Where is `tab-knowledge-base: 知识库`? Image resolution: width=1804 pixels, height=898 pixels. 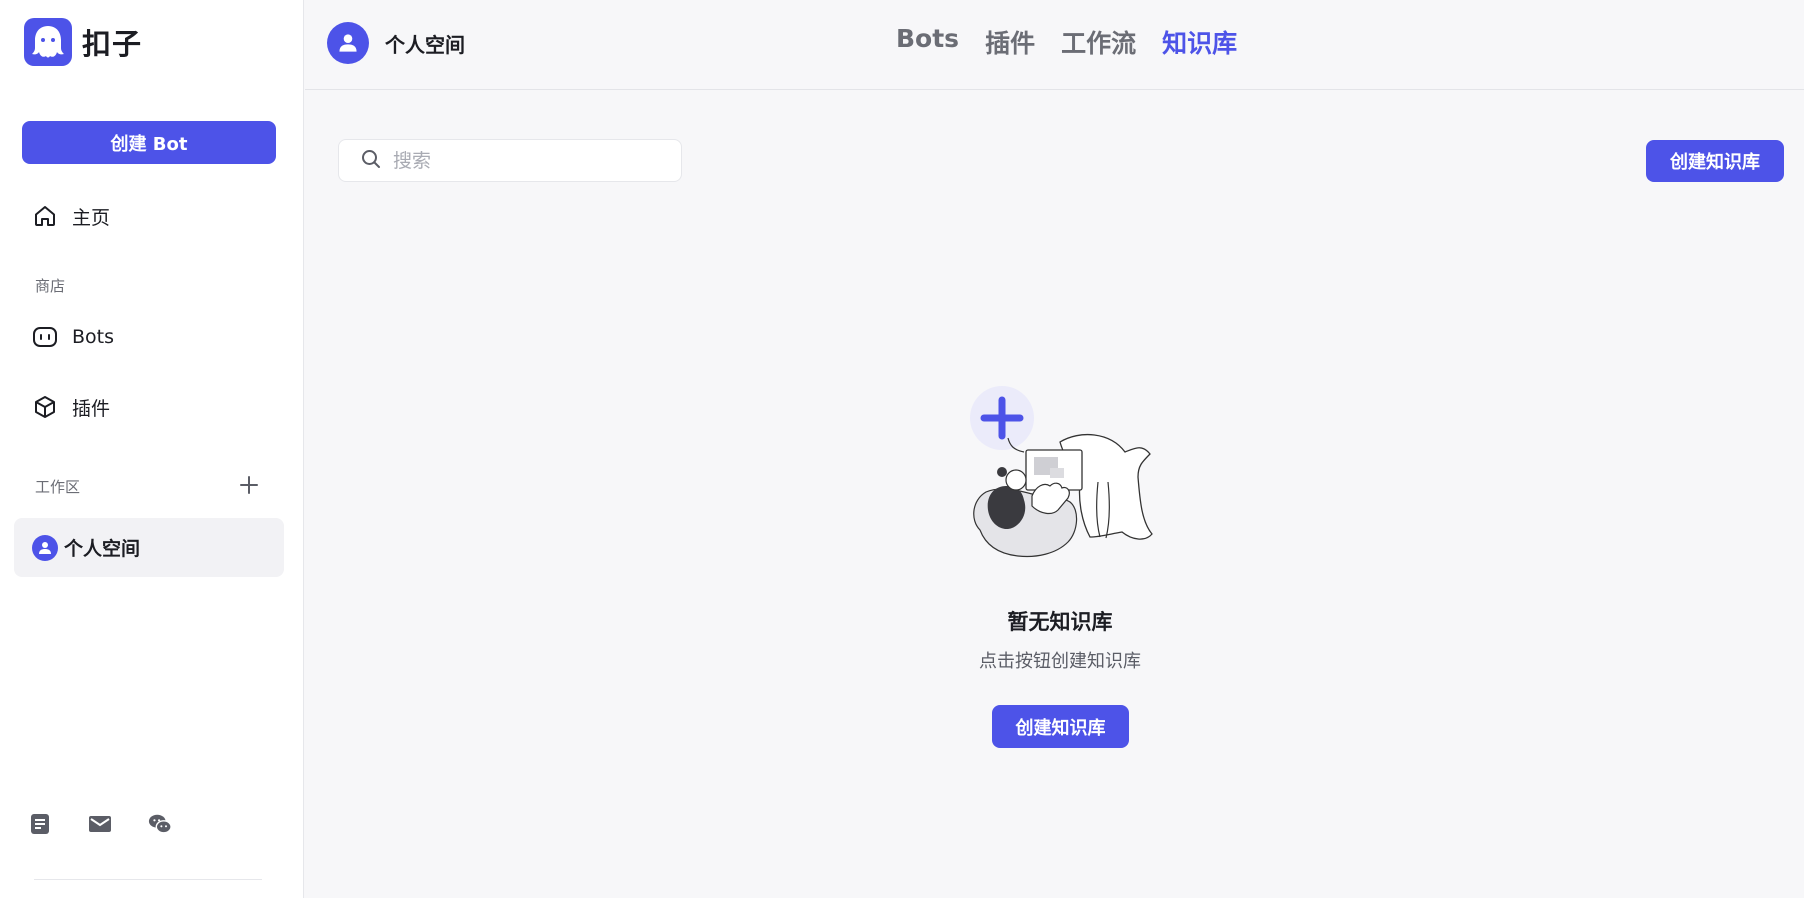 tab-knowledge-base: 知识库 is located at coordinates (1199, 42).